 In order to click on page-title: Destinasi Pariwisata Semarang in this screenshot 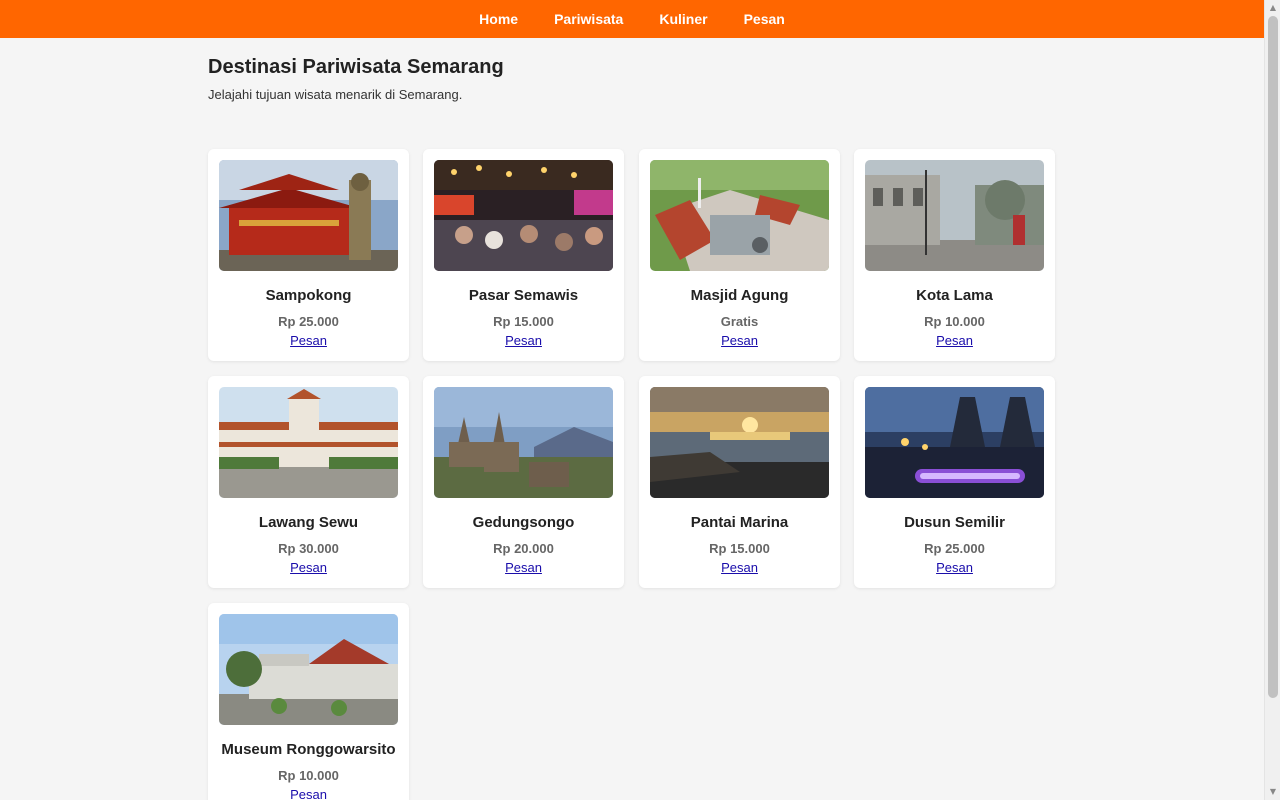, I will do `click(356, 67)`.